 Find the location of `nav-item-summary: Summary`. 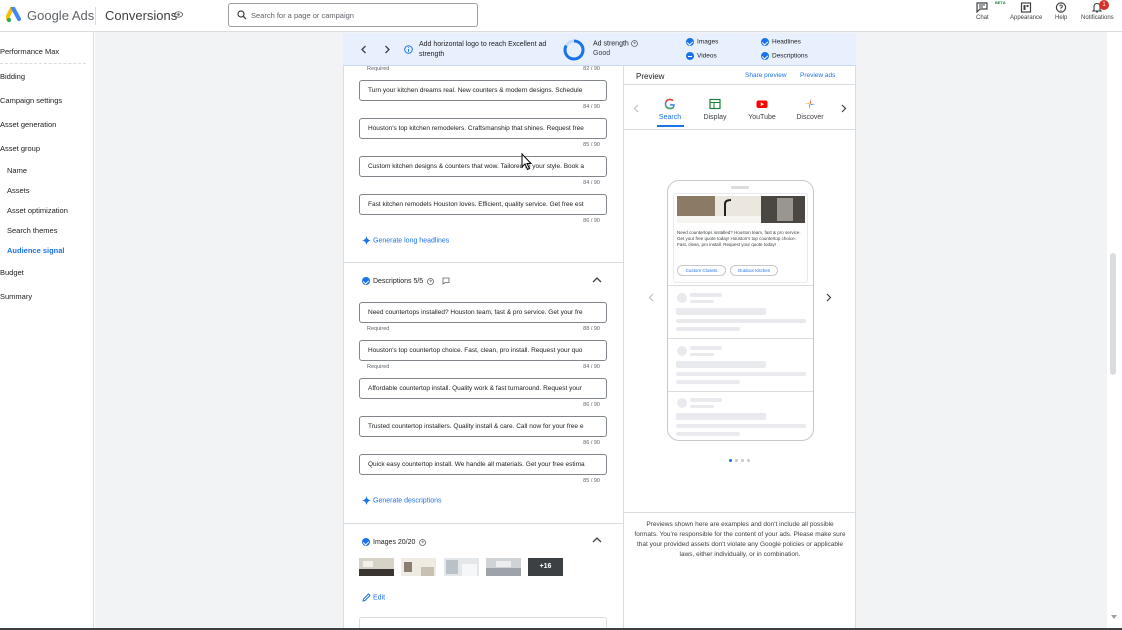

nav-item-summary: Summary is located at coordinates (16, 296).